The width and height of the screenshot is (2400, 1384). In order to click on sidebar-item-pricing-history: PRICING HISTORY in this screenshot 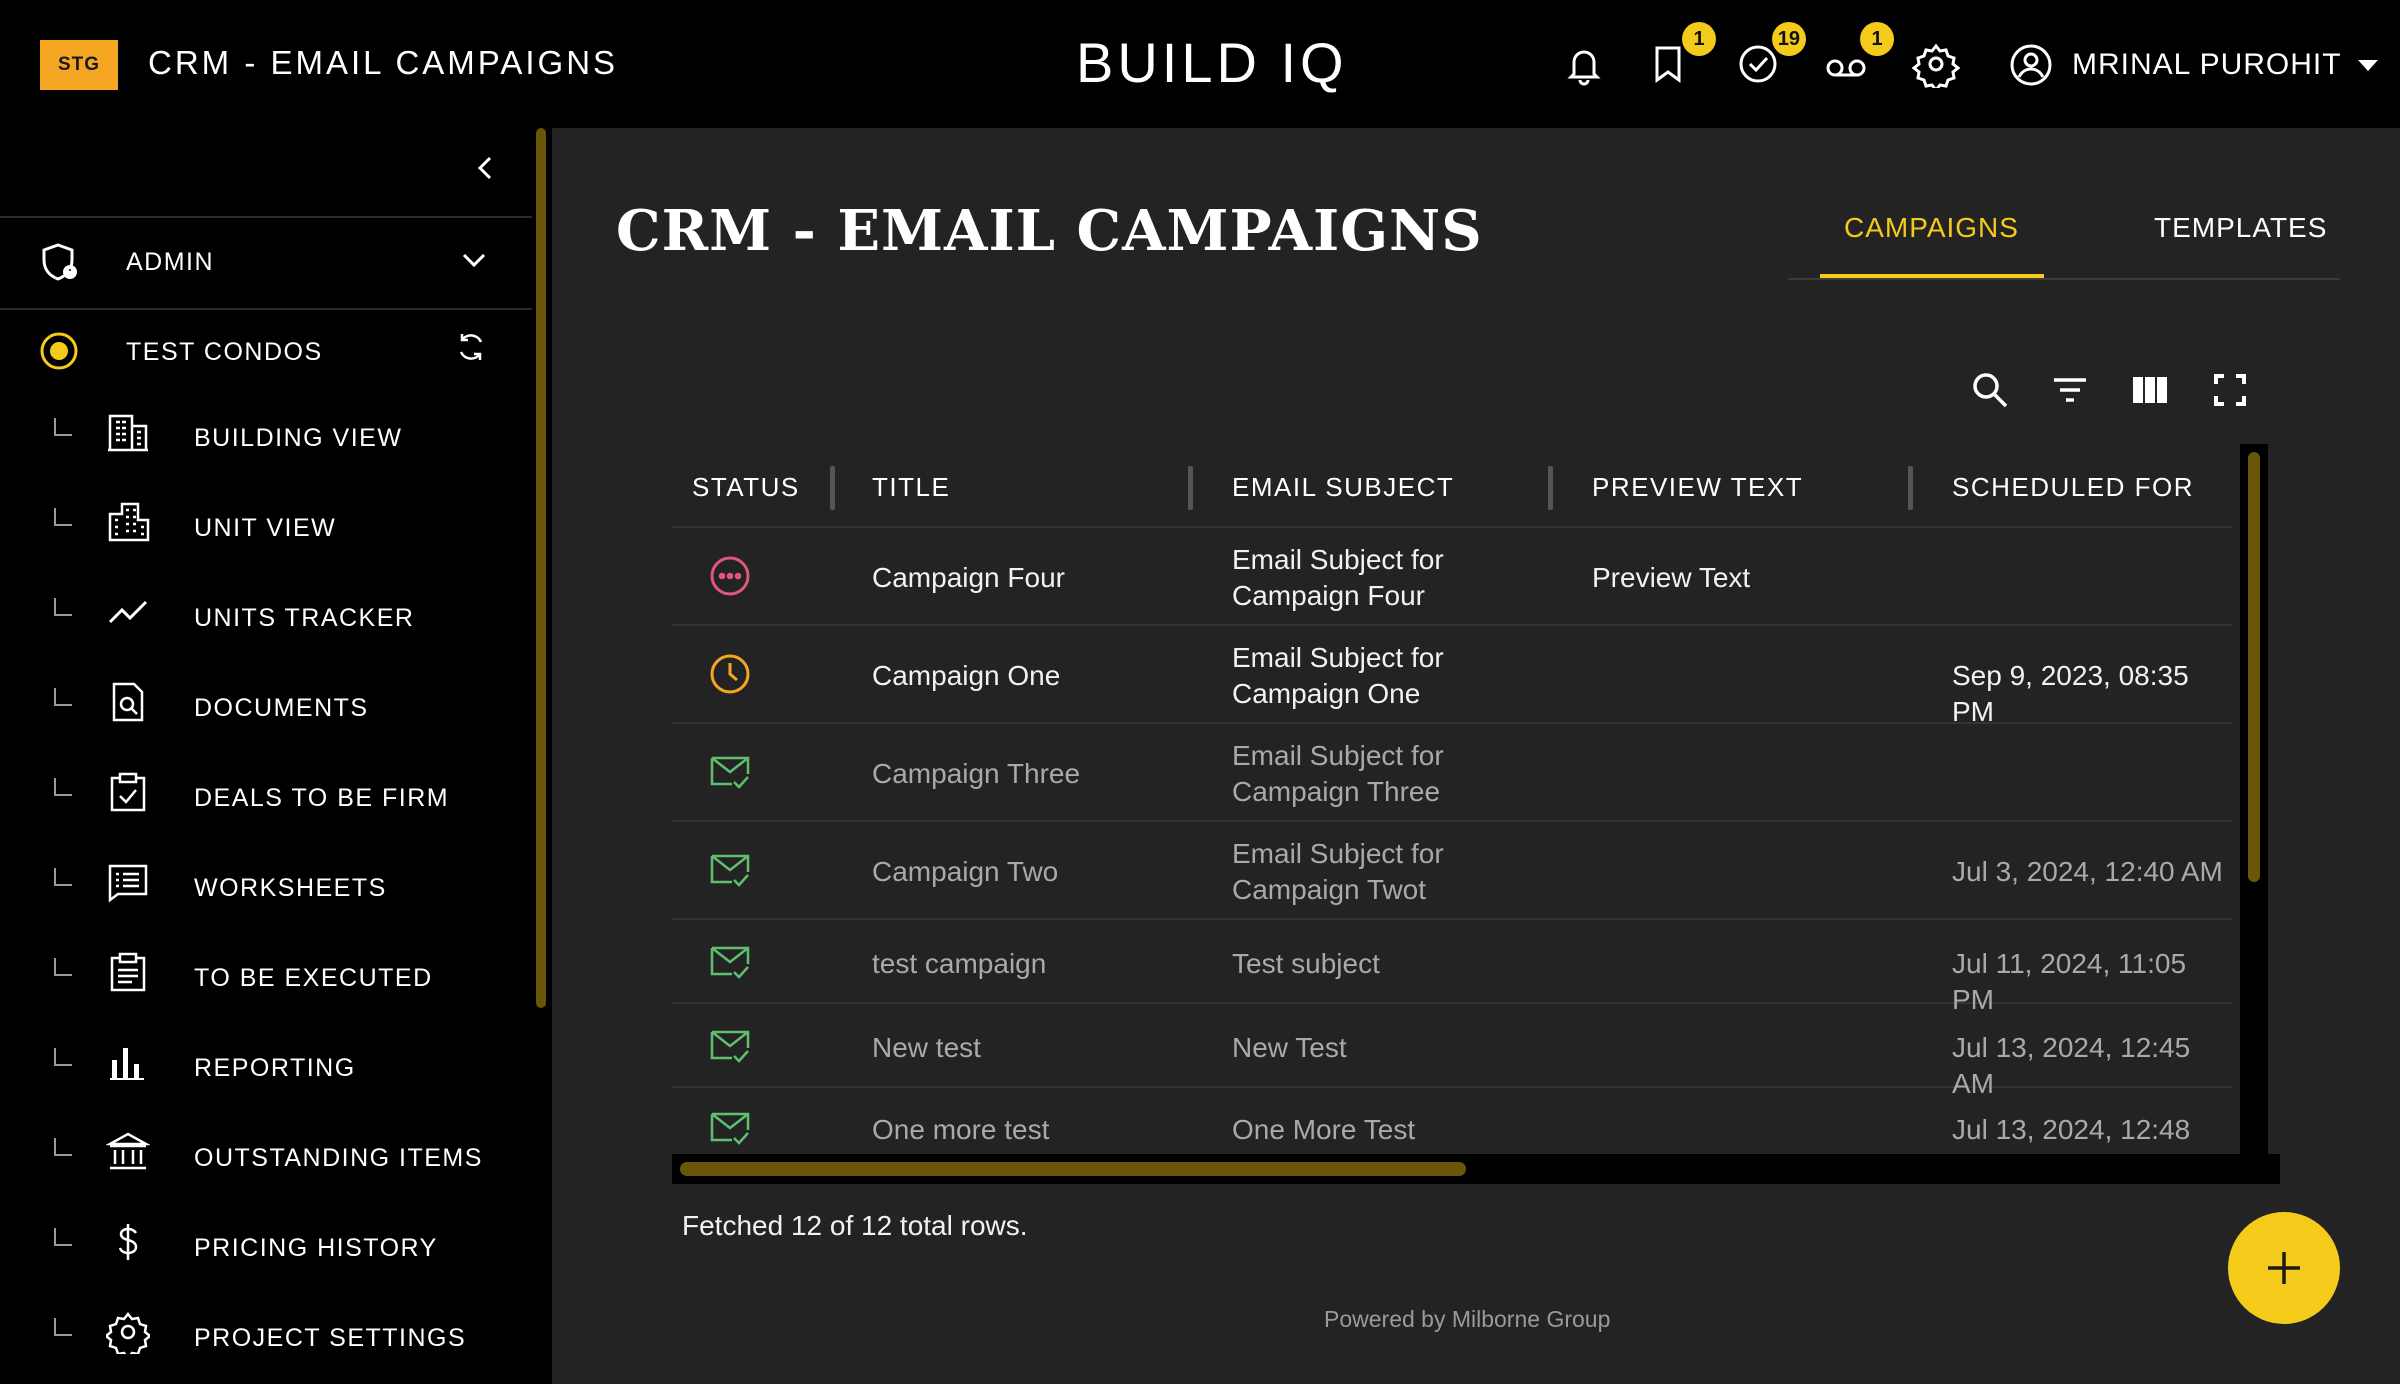, I will do `click(266, 1249)`.